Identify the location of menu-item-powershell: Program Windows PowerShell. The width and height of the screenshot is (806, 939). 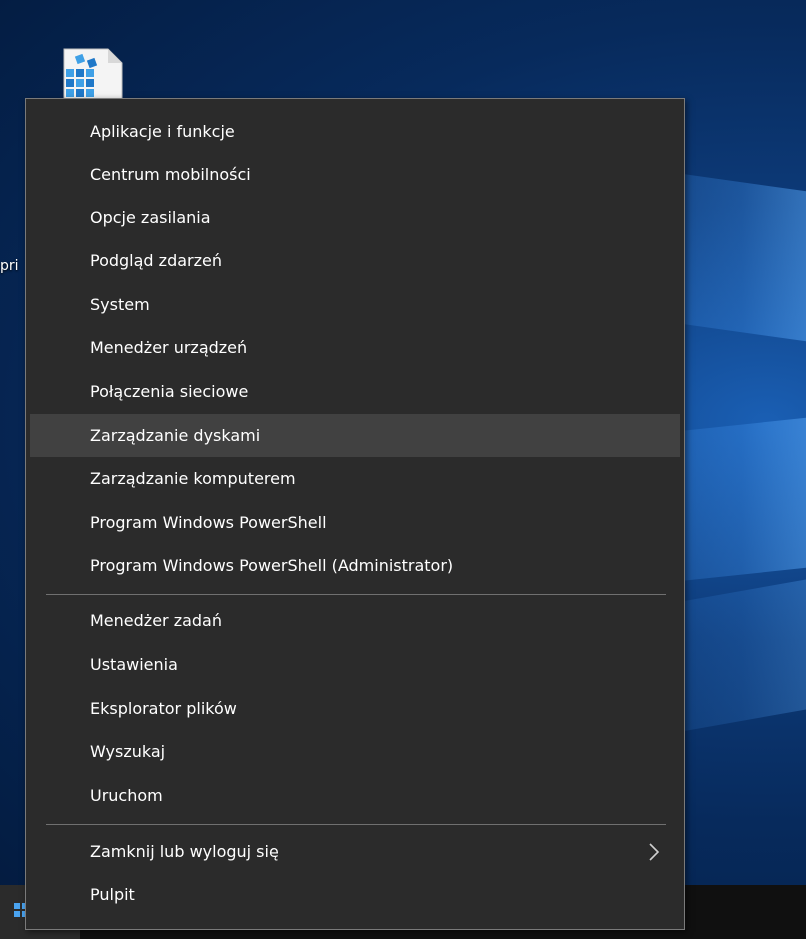
(355, 522).